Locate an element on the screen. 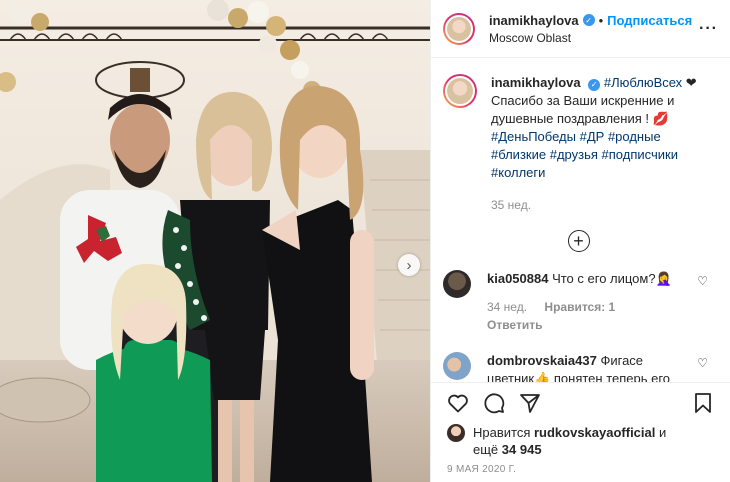 The height and width of the screenshot is (482, 730). more-options-icon: ··· is located at coordinates (708, 29).